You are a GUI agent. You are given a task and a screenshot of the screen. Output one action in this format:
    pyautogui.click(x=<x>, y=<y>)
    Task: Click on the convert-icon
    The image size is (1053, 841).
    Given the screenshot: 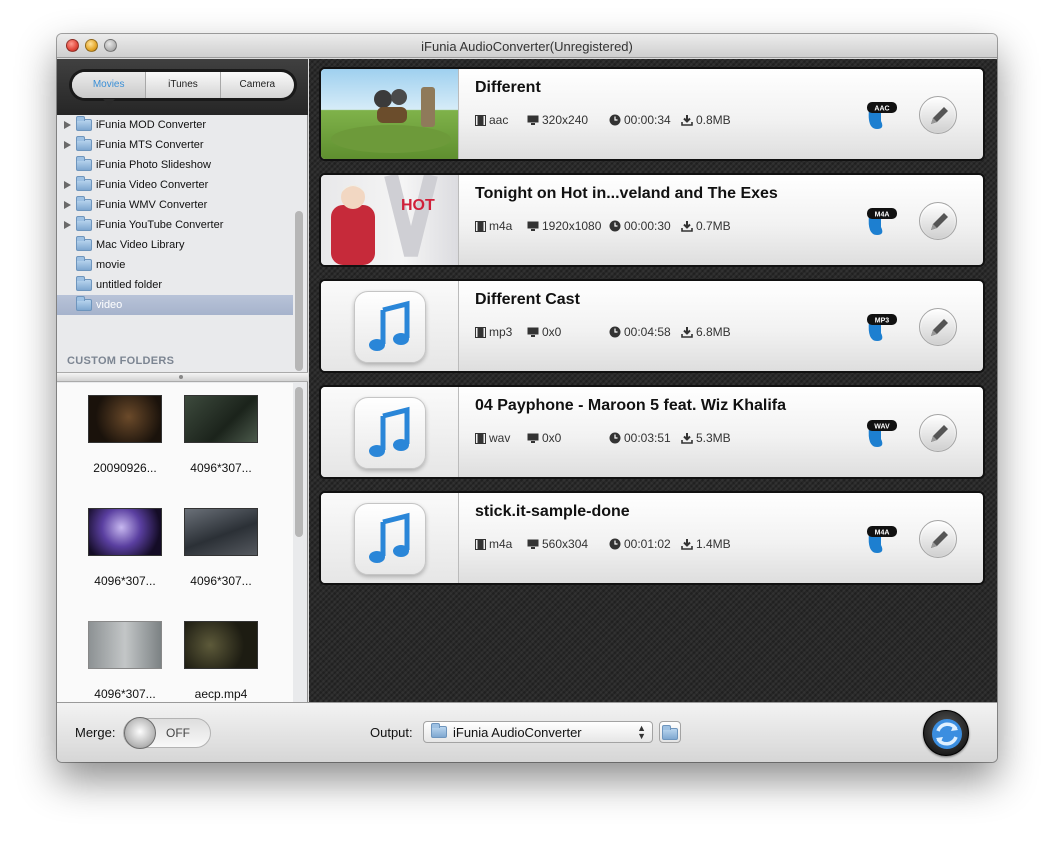 What is the action you would take?
    pyautogui.click(x=947, y=734)
    